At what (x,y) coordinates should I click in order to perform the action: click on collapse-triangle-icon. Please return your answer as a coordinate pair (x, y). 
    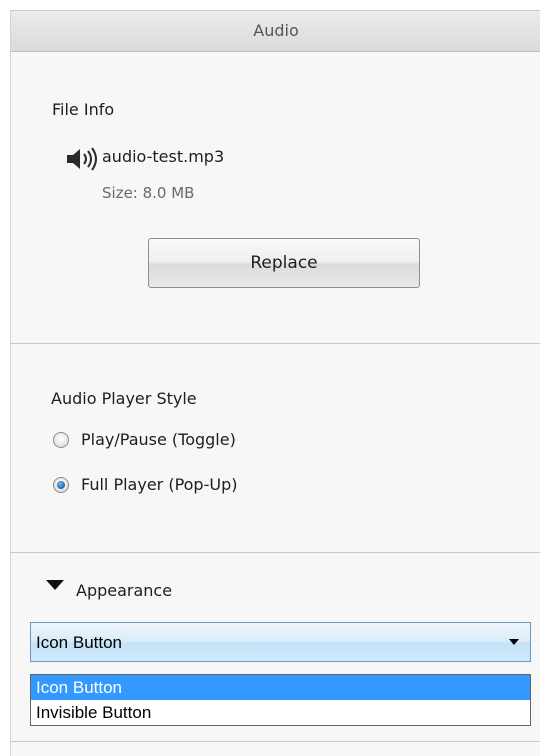
    Looking at the image, I should click on (55, 585).